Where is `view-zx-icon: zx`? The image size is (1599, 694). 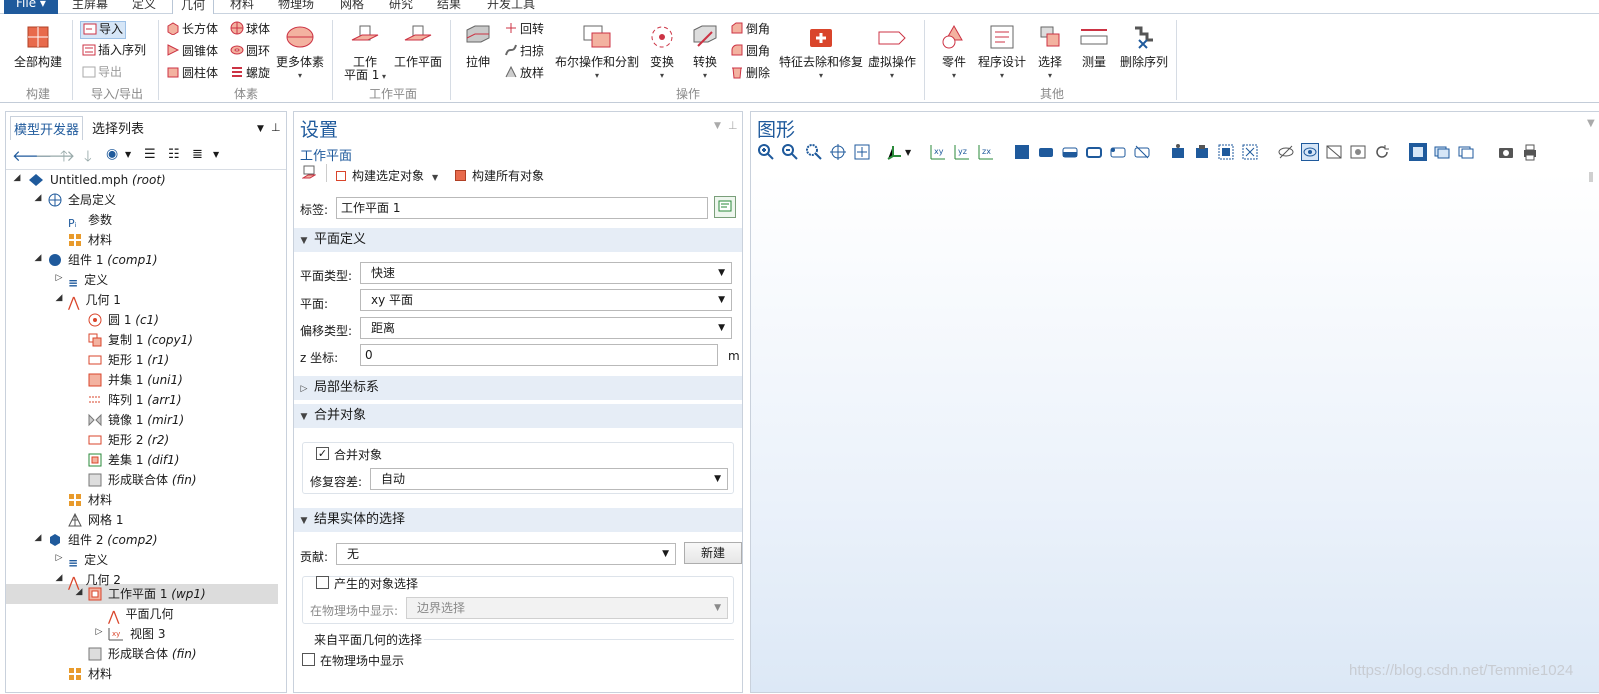 view-zx-icon: zx is located at coordinates (986, 152).